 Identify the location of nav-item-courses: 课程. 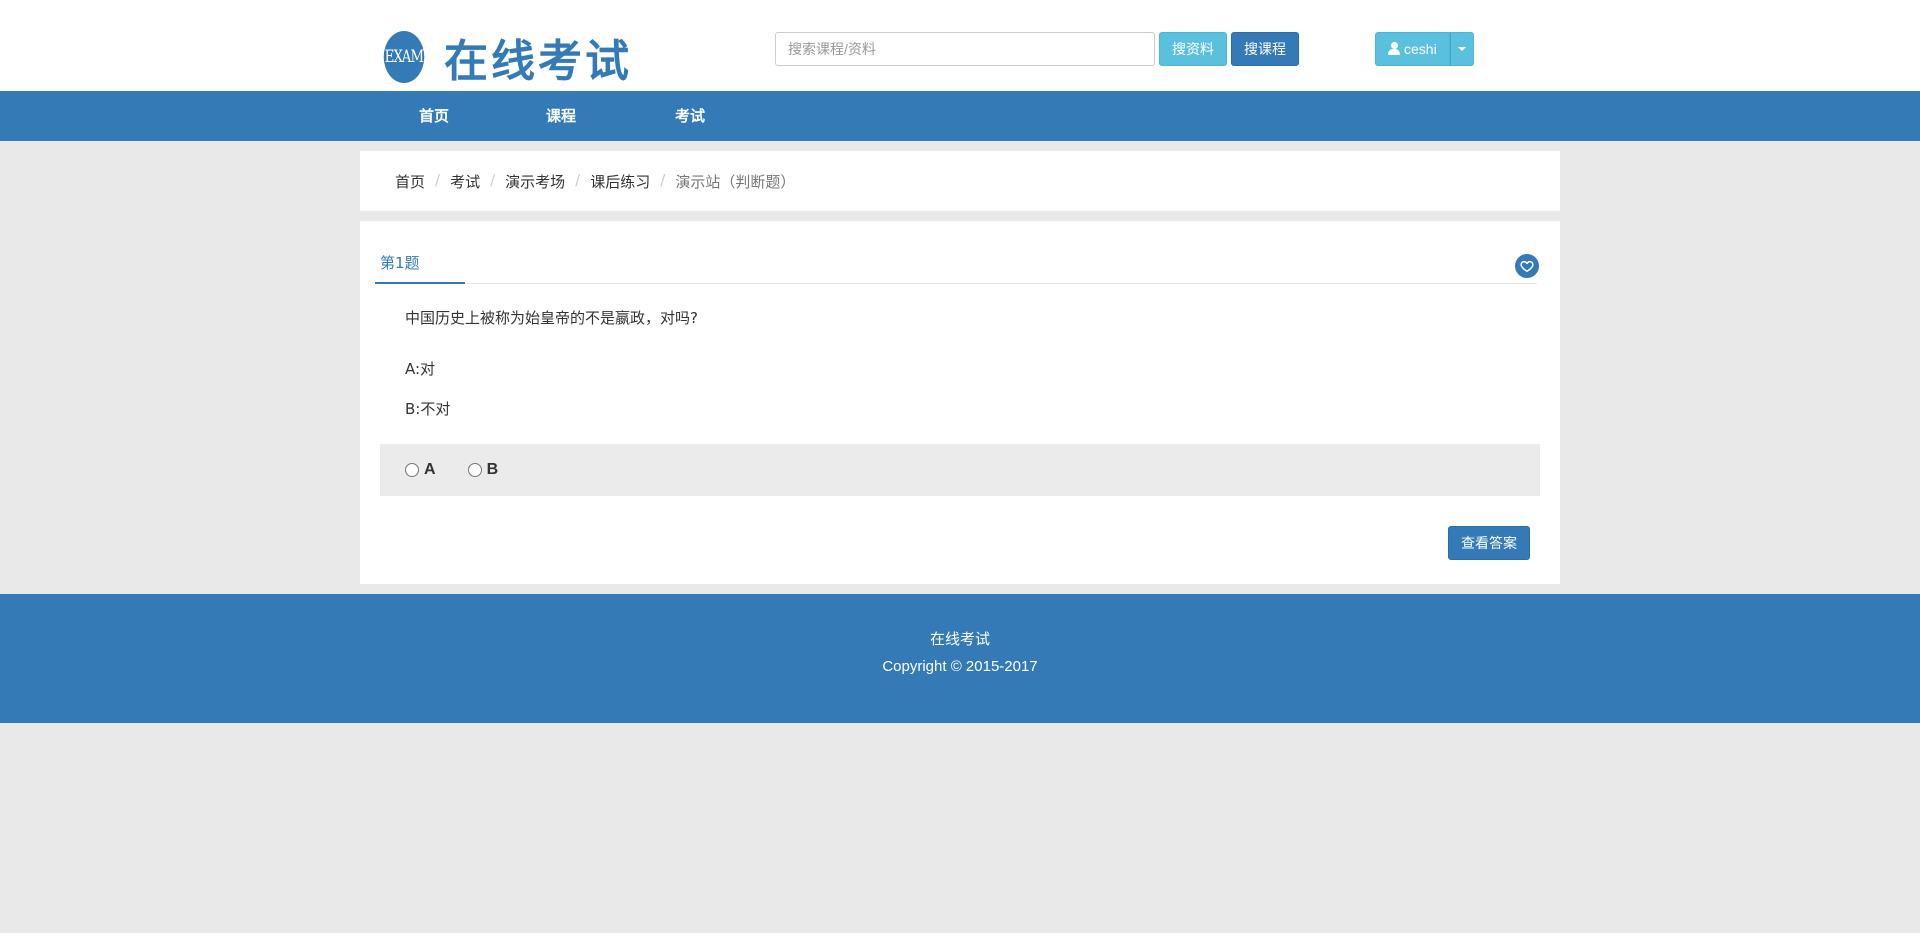
(561, 116).